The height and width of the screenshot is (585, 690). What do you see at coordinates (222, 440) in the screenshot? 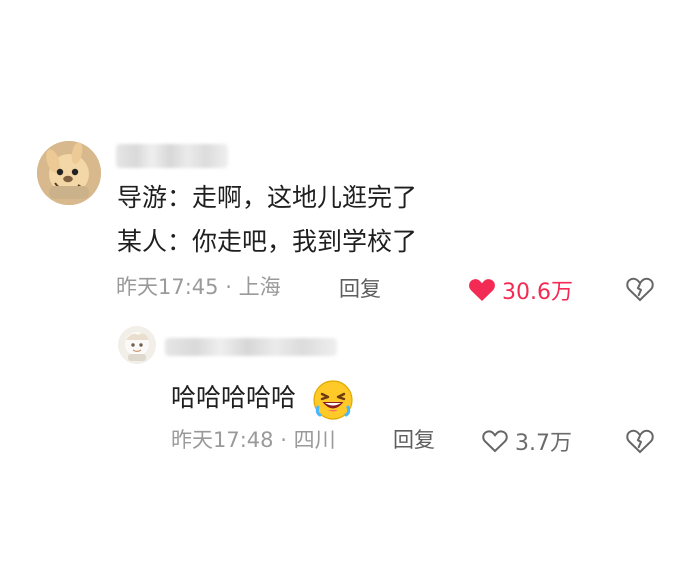
I see `reply-time: 昨天17:48` at bounding box center [222, 440].